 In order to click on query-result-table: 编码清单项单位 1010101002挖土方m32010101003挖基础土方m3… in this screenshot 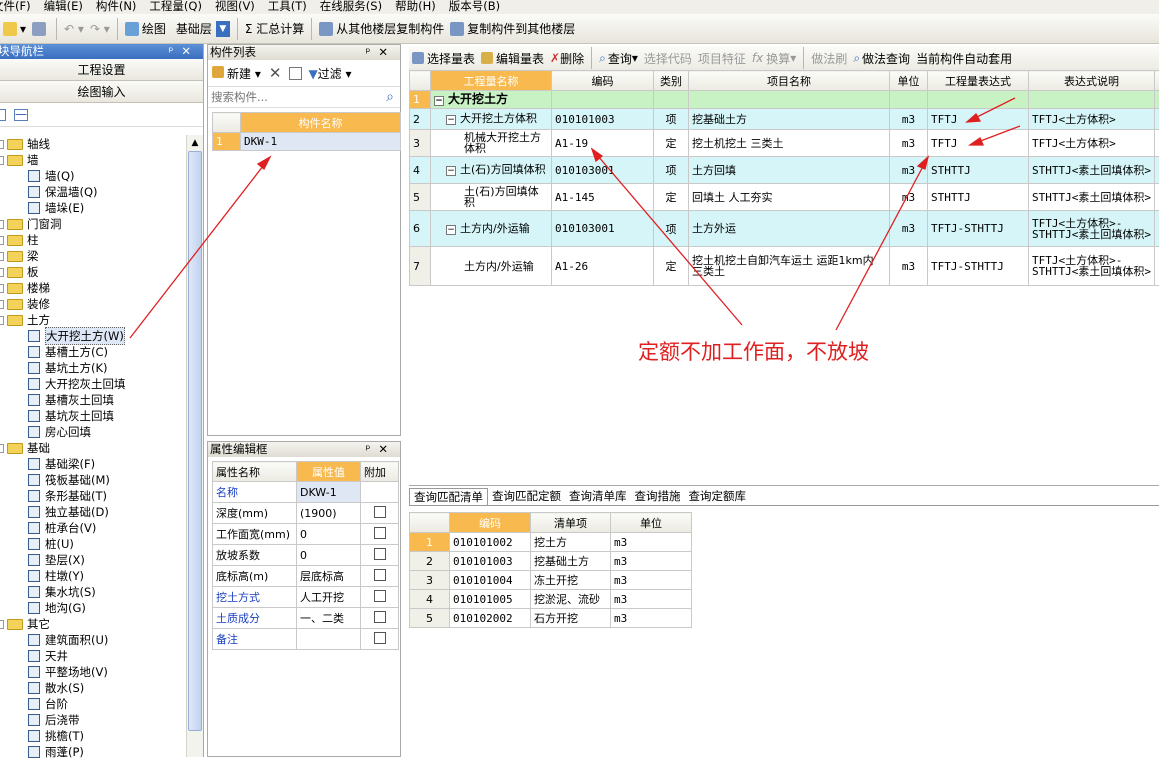, I will do `click(550, 570)`.